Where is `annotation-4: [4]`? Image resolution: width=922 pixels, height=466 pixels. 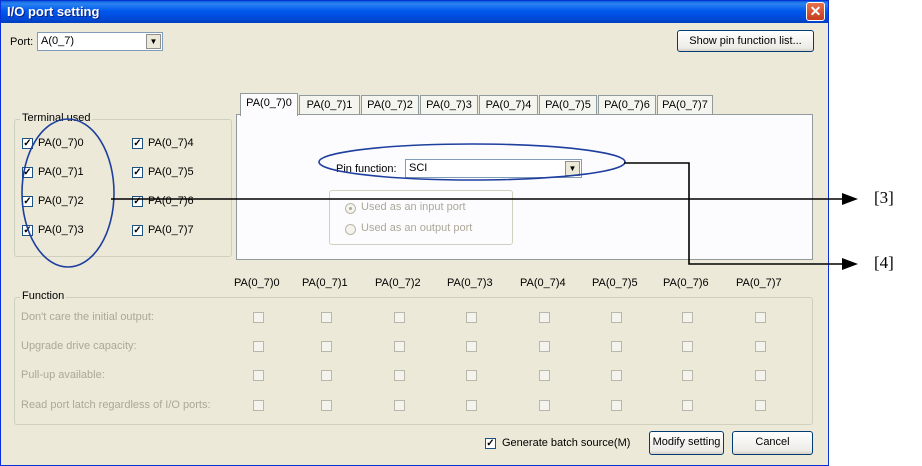
annotation-4: [4] is located at coordinates (884, 262).